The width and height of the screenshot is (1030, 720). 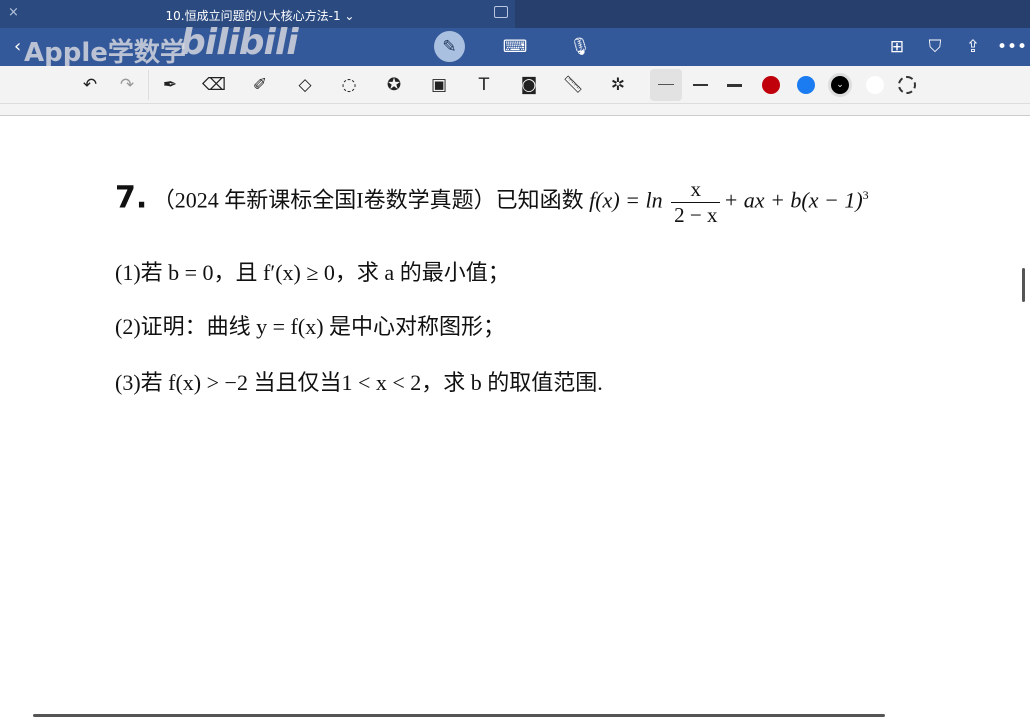 I want to click on camera-icon: ◙, so click(x=529, y=85).